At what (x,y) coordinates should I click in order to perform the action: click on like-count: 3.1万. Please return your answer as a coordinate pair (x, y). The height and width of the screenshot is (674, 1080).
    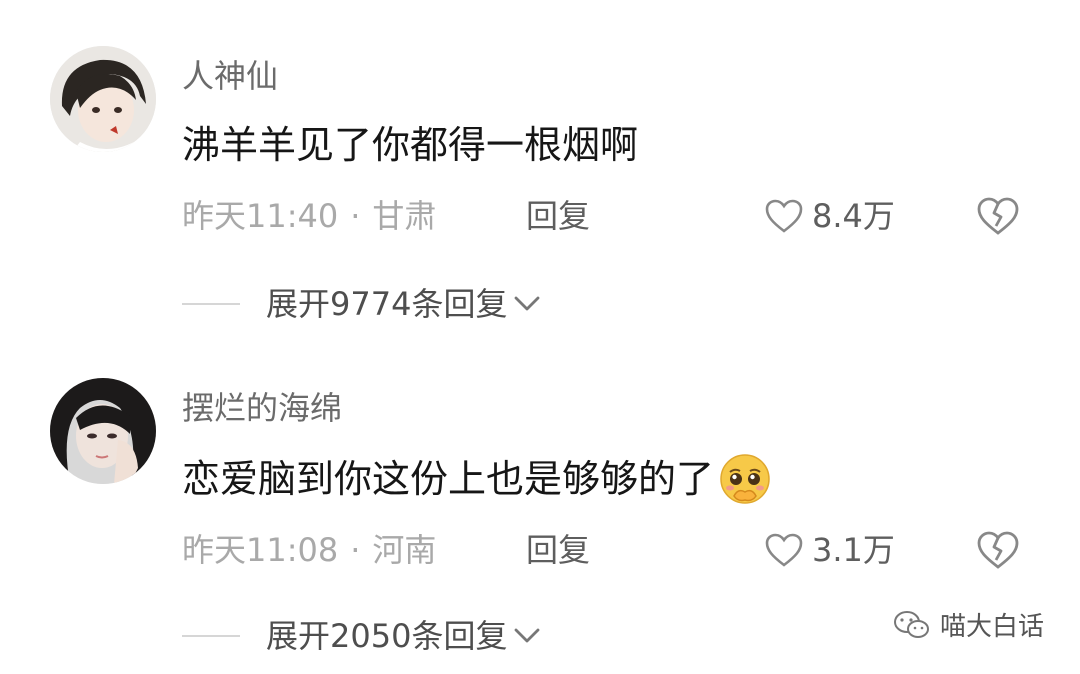
    Looking at the image, I should click on (853, 550).